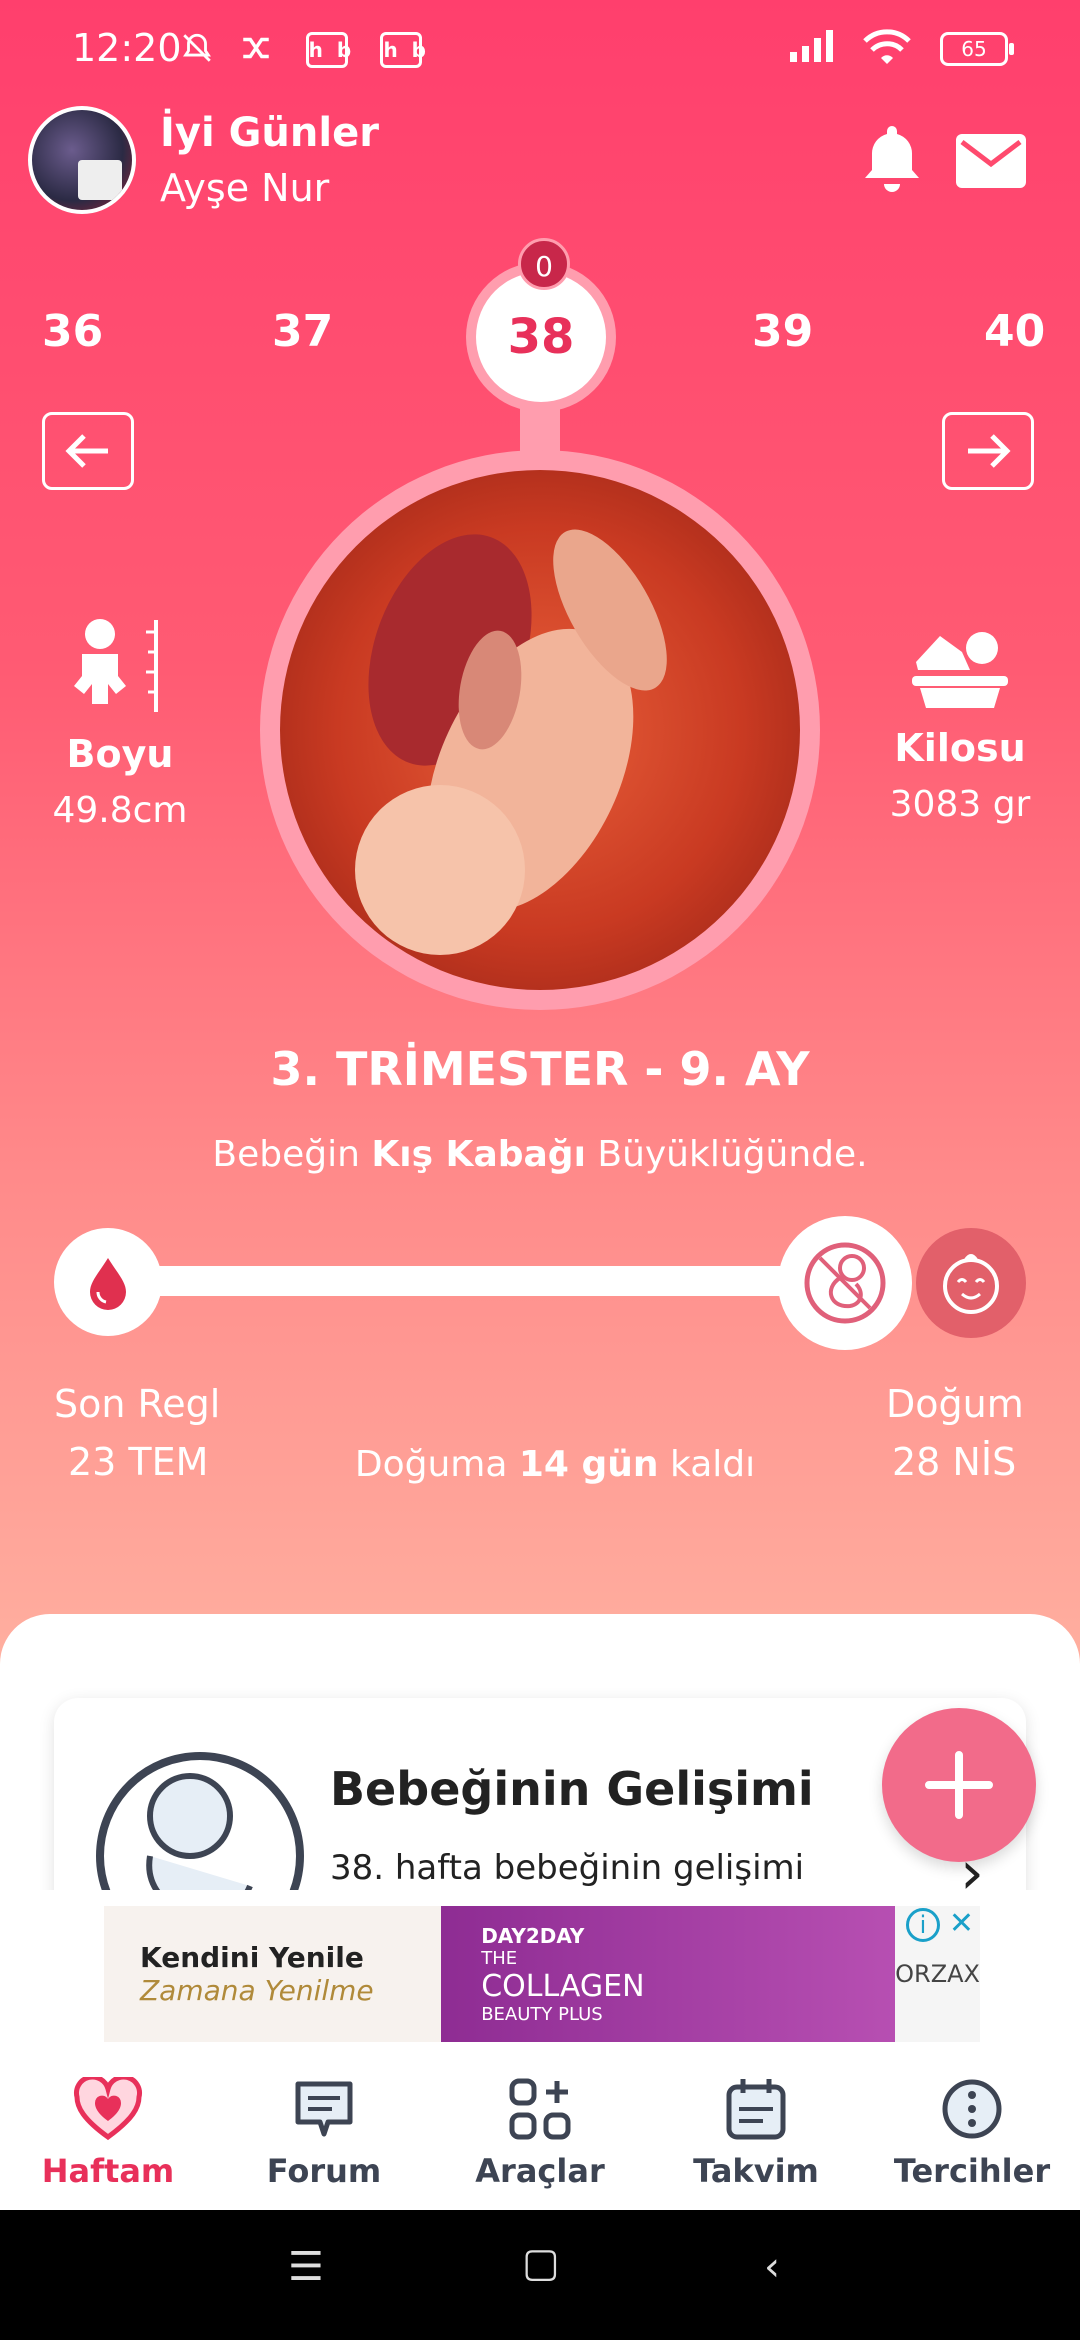 The height and width of the screenshot is (2340, 1080). I want to click on tab-takvim: Takvim, so click(756, 2131).